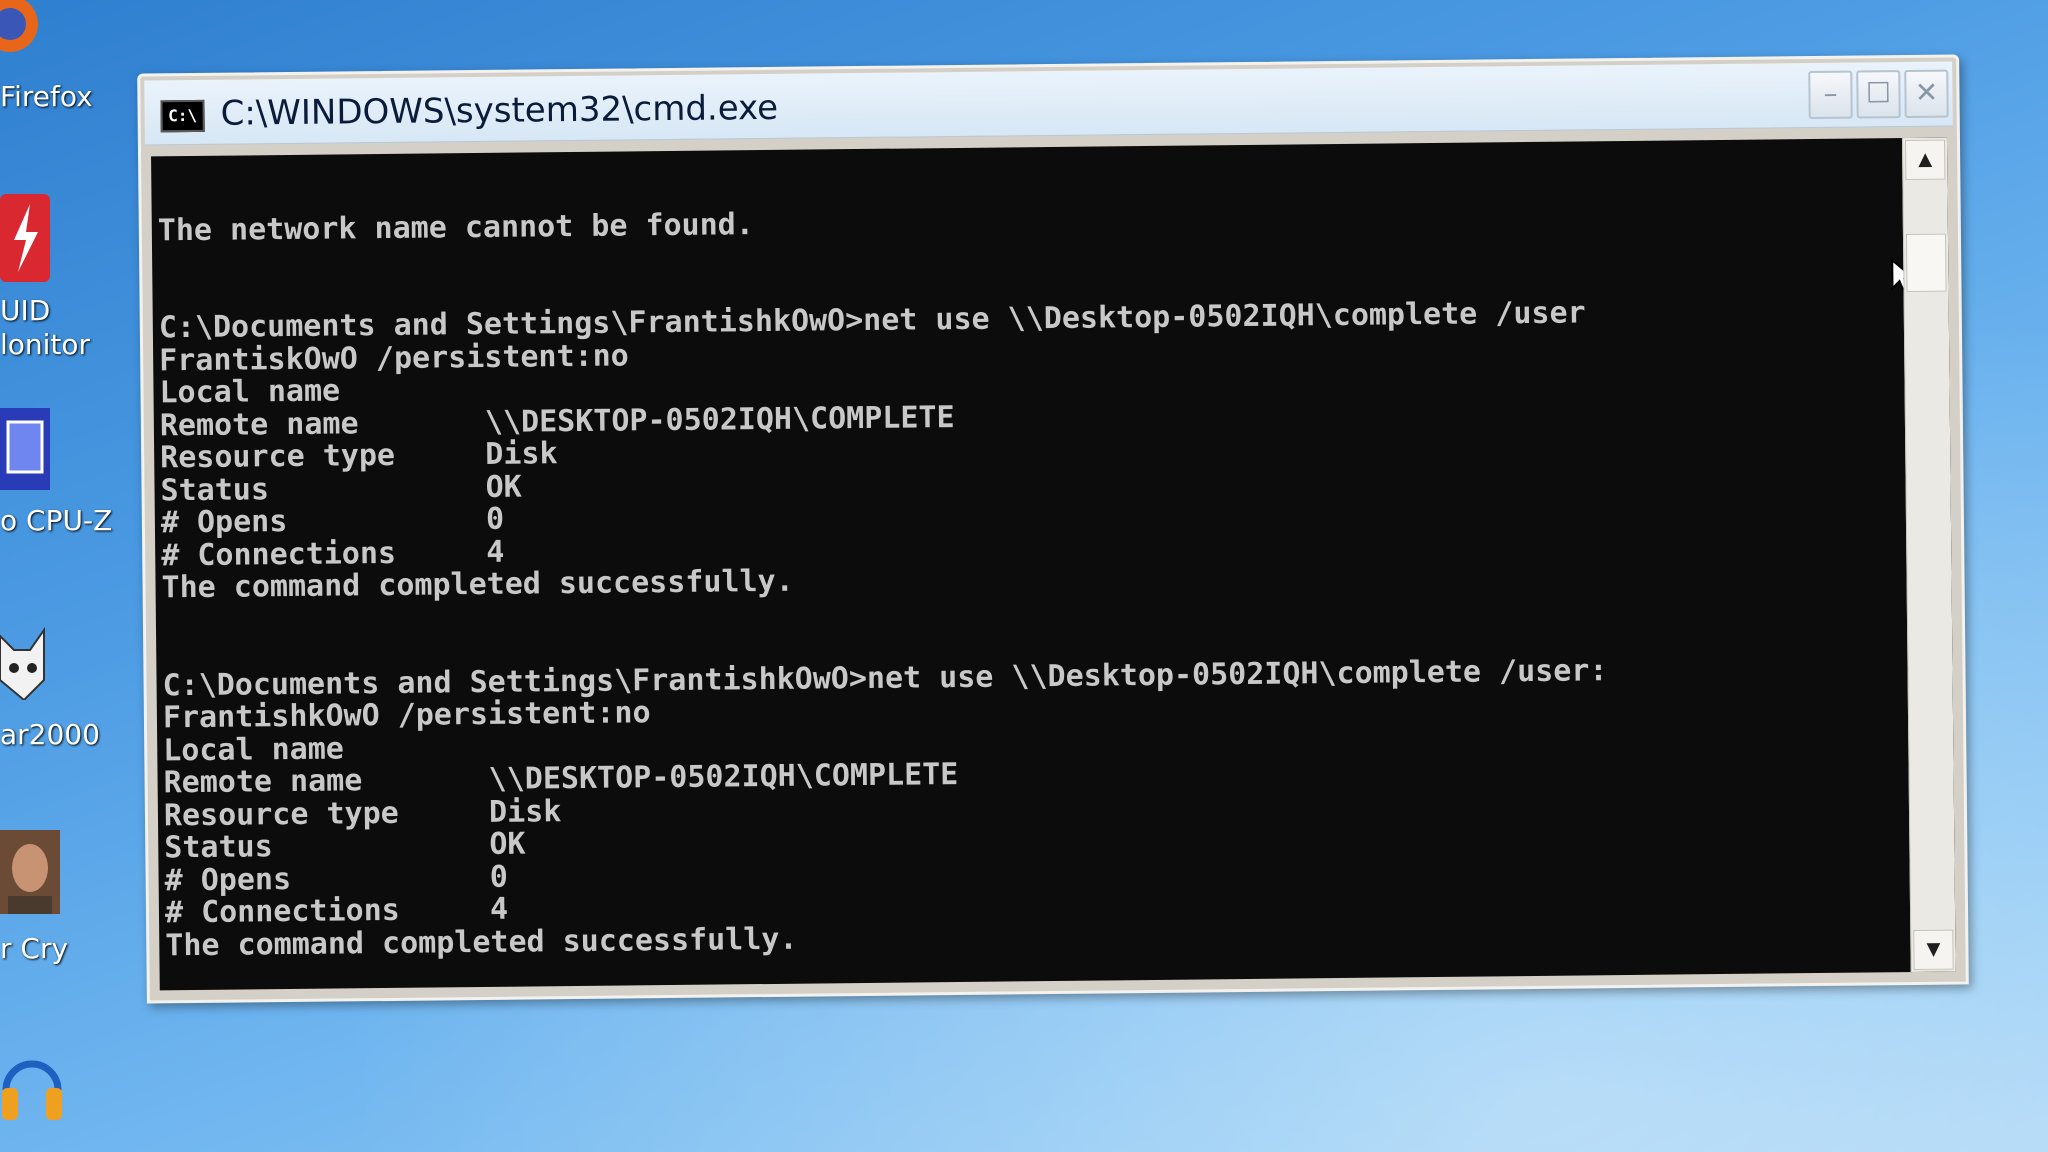 This screenshot has width=2048, height=1152. What do you see at coordinates (1928, 555) in the screenshot?
I see `vertical-scrollbar: ▲ ▼` at bounding box center [1928, 555].